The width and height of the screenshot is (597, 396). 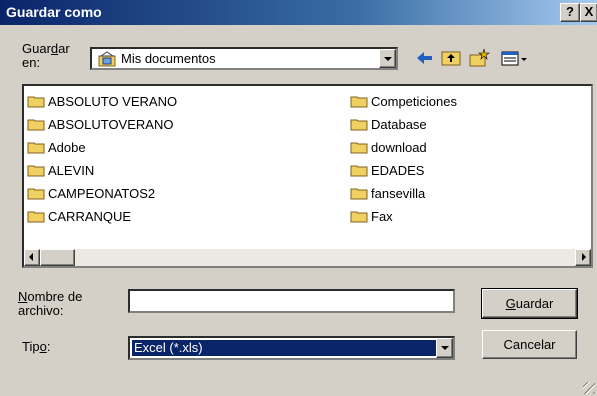 I want to click on folder-item: download, so click(x=388, y=147).